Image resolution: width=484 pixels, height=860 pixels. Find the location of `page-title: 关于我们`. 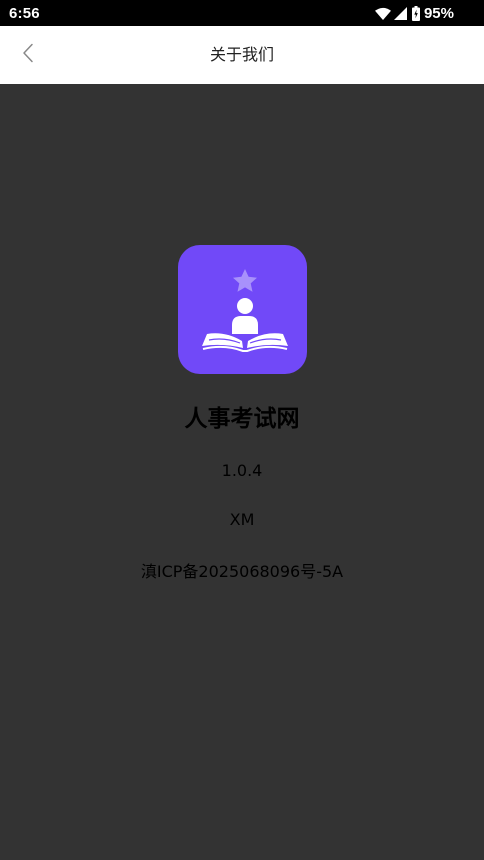

page-title: 关于我们 is located at coordinates (241, 54).